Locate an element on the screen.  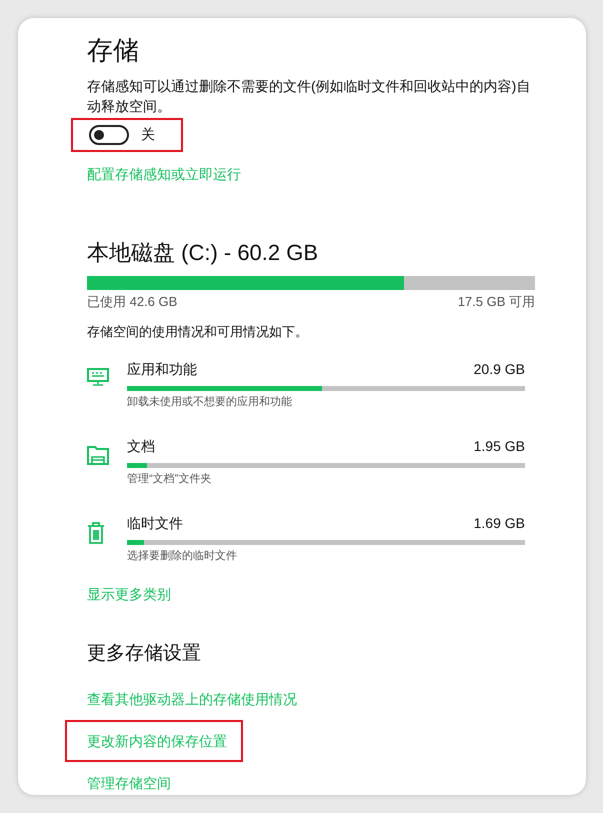
category-name: 应用和功能 is located at coordinates (162, 369).